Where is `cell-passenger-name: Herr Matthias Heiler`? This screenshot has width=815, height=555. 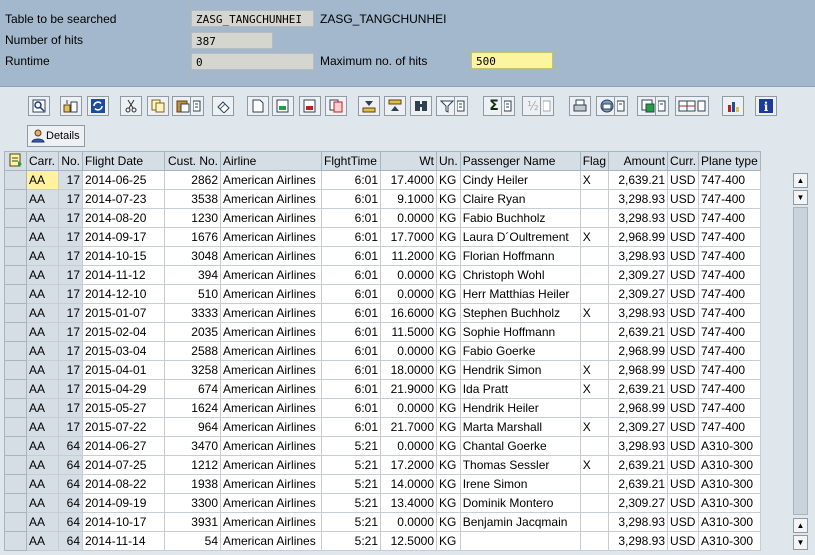 cell-passenger-name: Herr Matthias Heiler is located at coordinates (520, 294).